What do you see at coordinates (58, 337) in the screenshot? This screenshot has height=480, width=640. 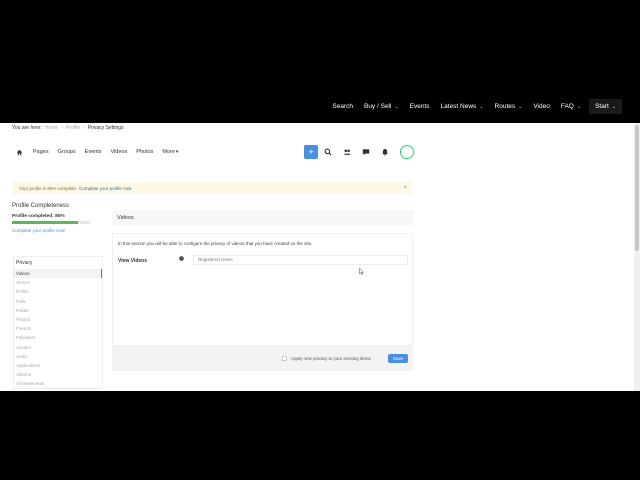 I see `privacy-item-followers: Followers` at bounding box center [58, 337].